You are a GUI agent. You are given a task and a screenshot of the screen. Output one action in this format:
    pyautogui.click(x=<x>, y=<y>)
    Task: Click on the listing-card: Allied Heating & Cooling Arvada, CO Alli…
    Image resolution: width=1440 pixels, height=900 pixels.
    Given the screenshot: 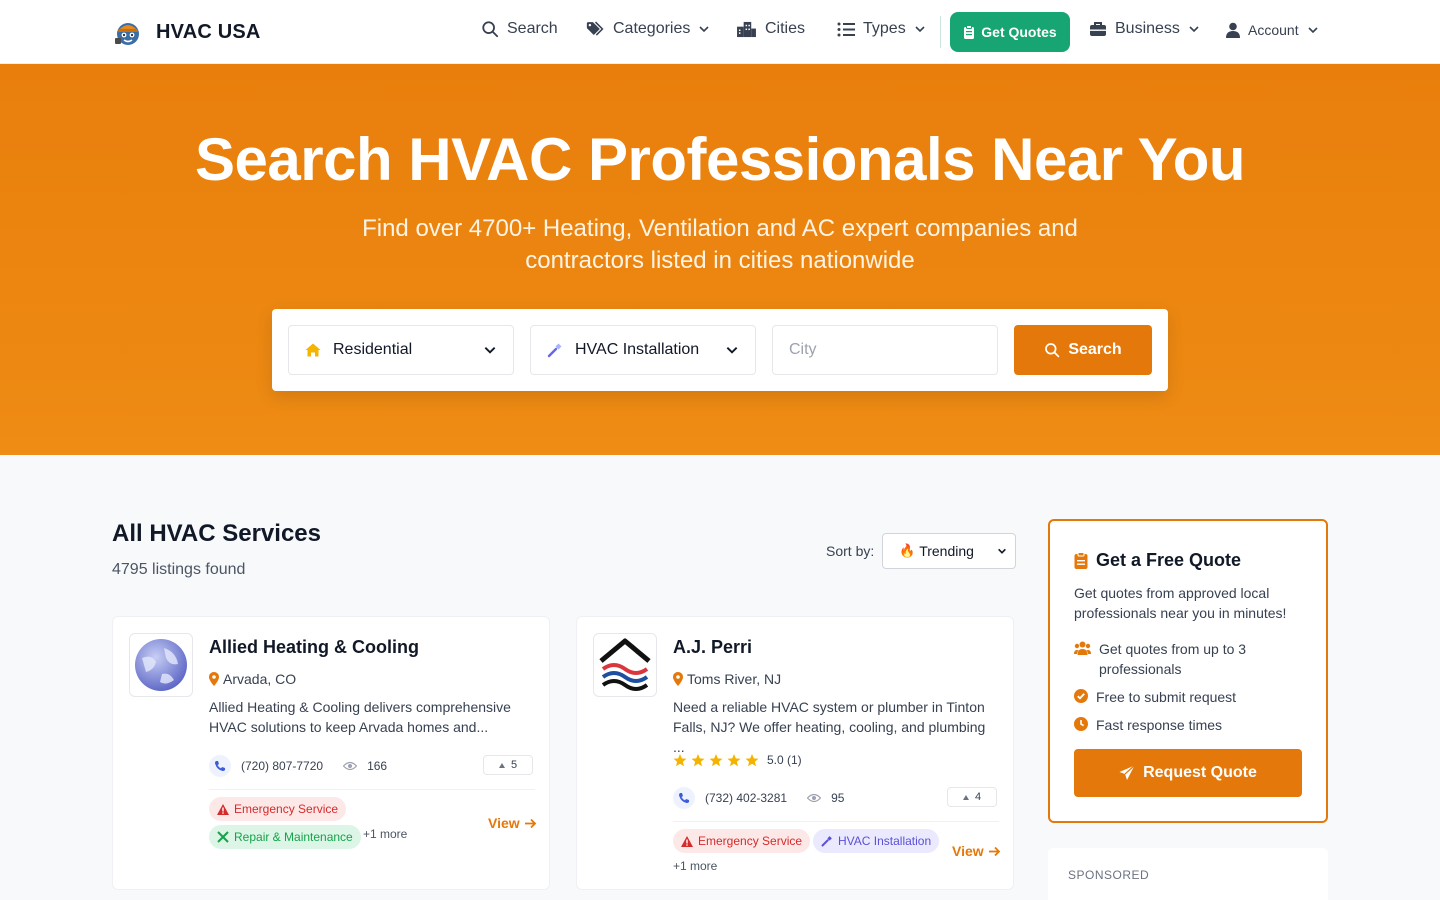 What is the action you would take?
    pyautogui.click(x=331, y=753)
    